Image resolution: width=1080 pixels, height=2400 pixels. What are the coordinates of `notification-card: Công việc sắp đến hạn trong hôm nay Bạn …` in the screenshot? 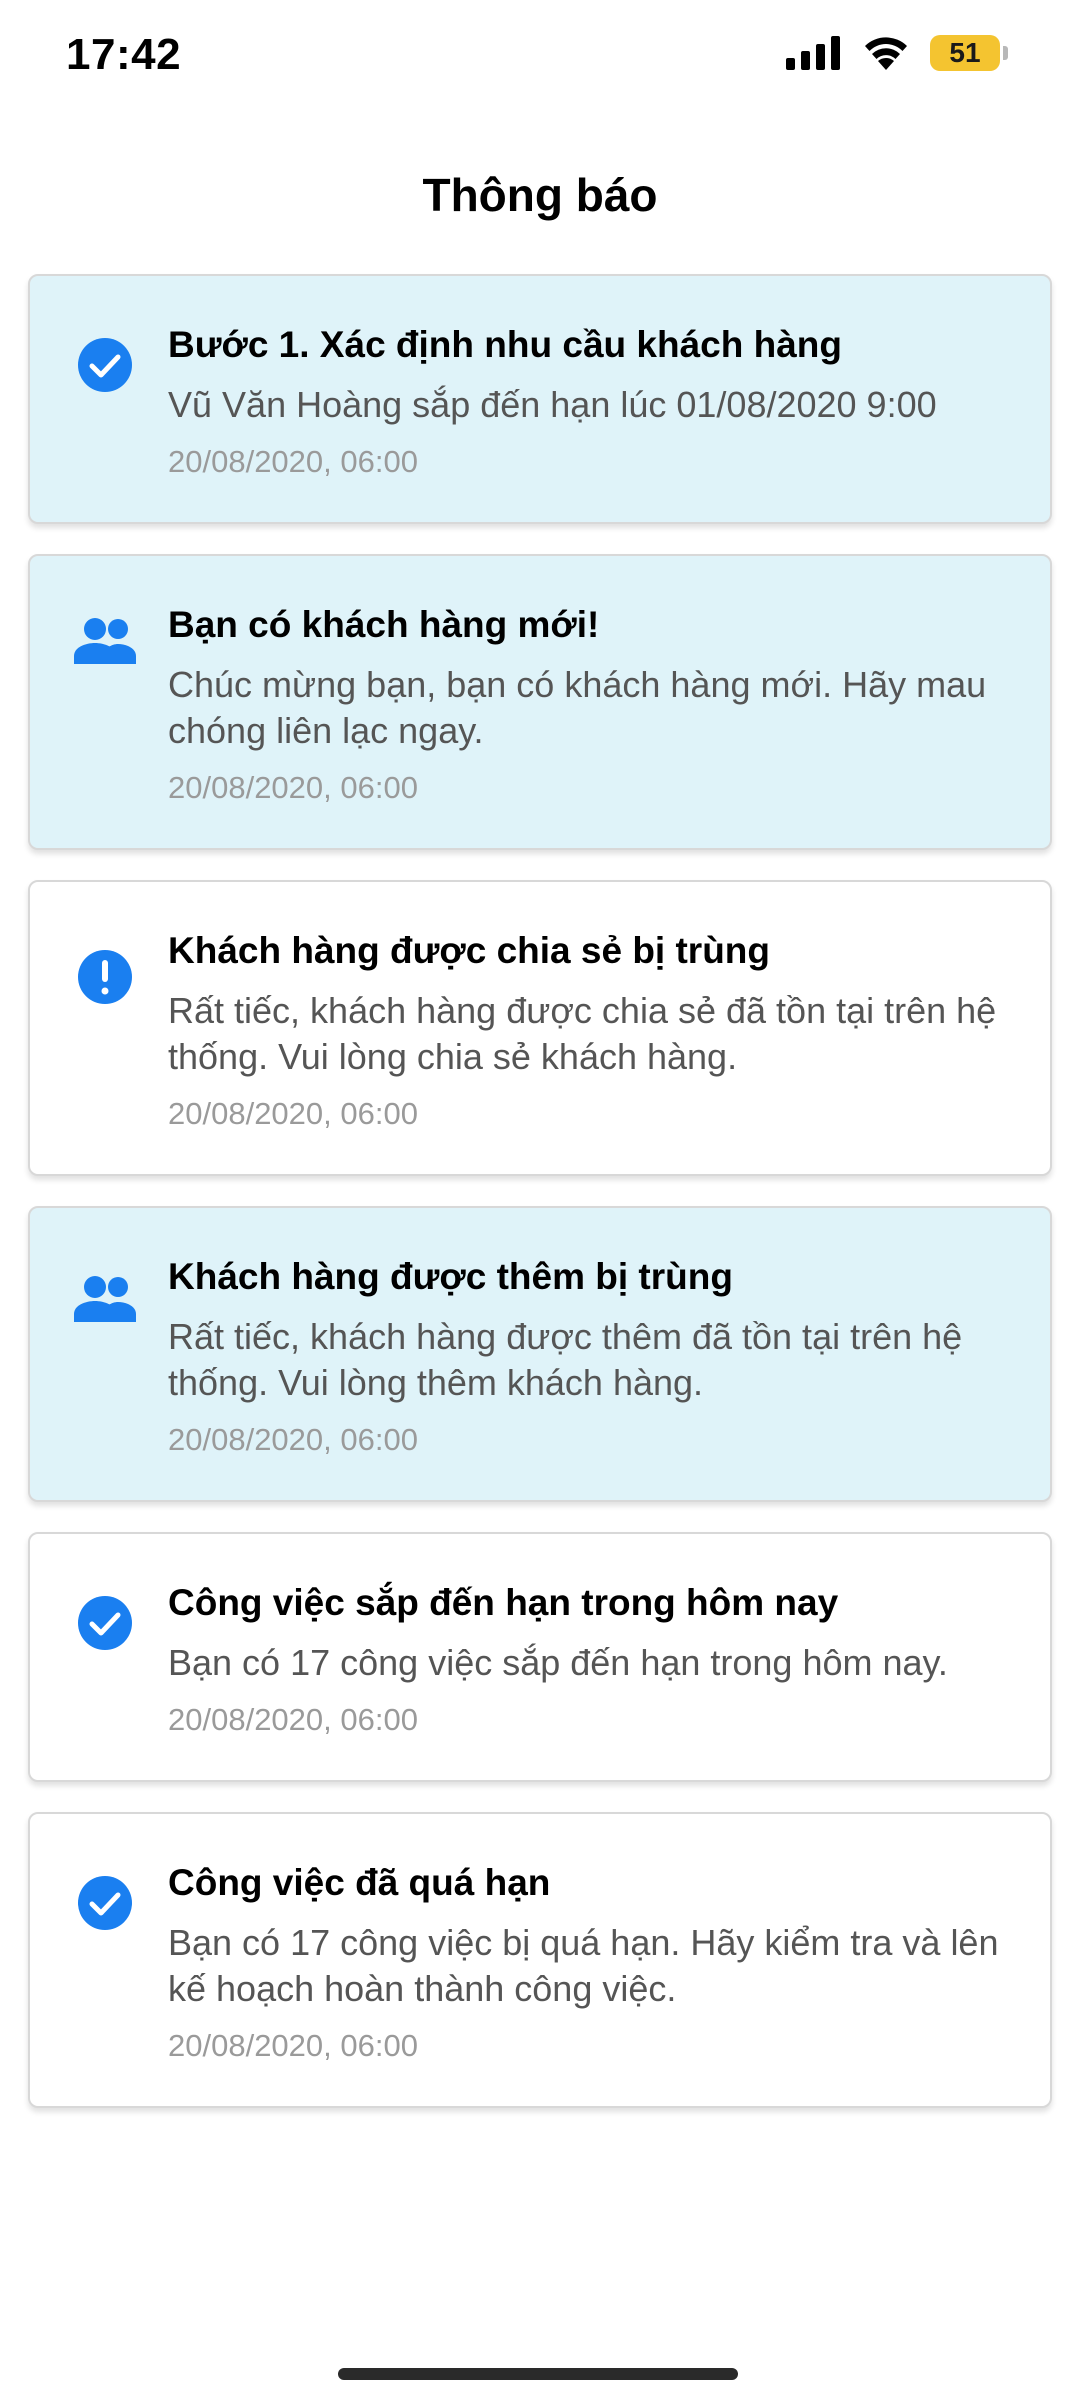 It's located at (540, 1657).